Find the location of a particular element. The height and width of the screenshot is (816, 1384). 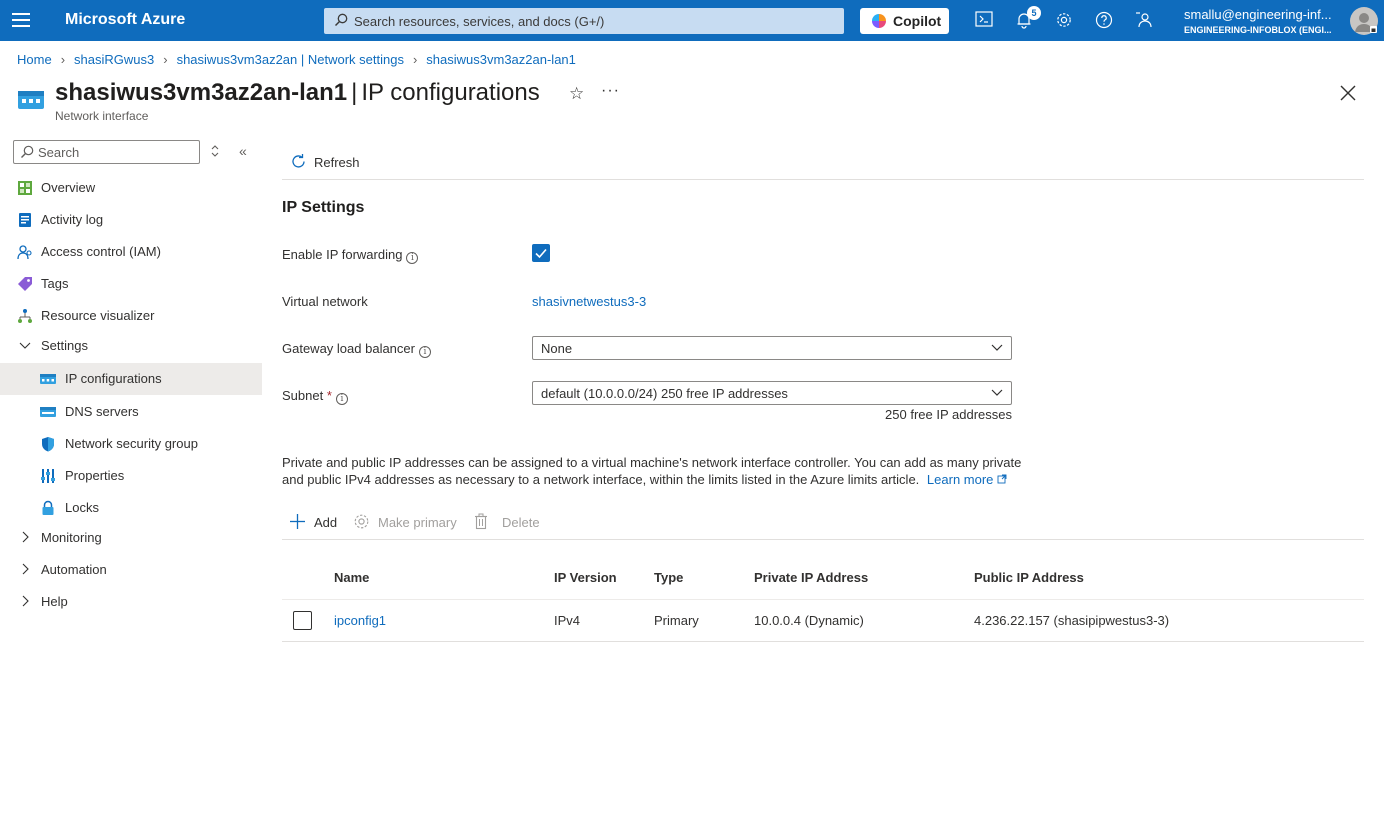

shield-icon is located at coordinates (48, 444).